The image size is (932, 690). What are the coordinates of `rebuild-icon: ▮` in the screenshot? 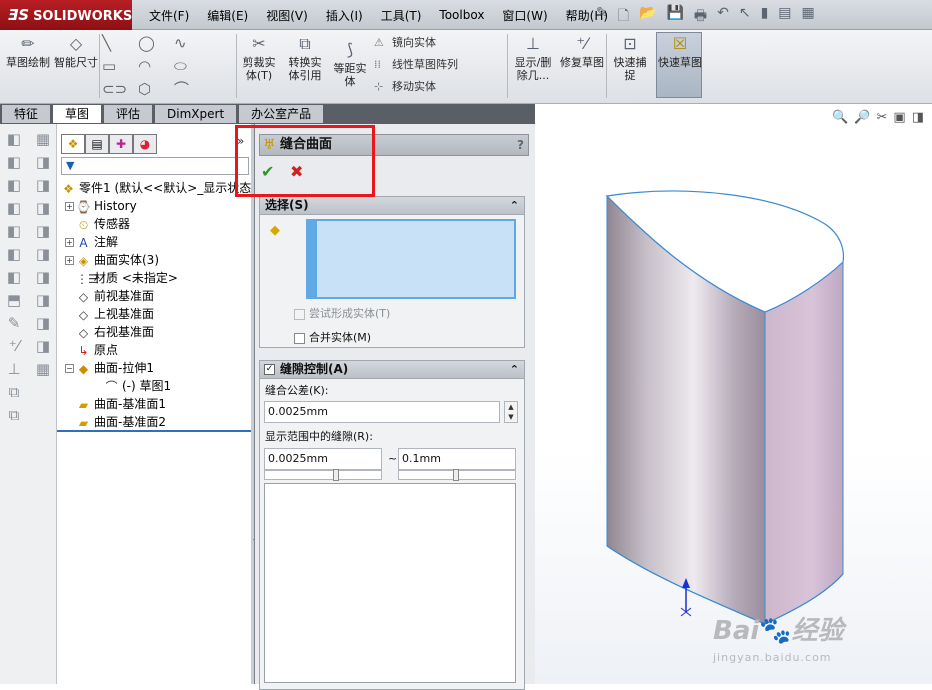 It's located at (765, 17).